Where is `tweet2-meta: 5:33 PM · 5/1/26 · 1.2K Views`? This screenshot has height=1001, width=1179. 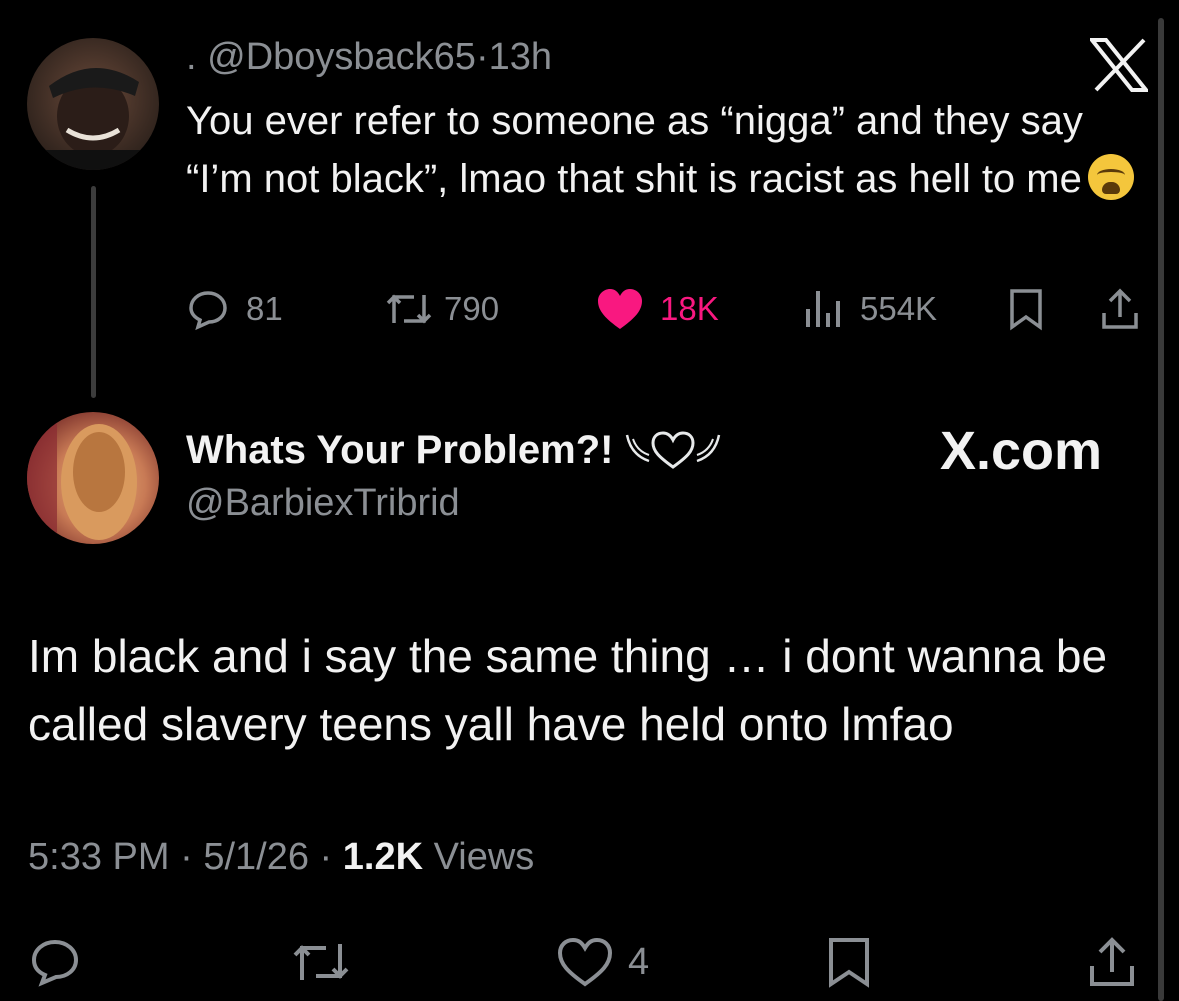 tweet2-meta: 5:33 PM · 5/1/26 · 1.2K Views is located at coordinates (281, 857).